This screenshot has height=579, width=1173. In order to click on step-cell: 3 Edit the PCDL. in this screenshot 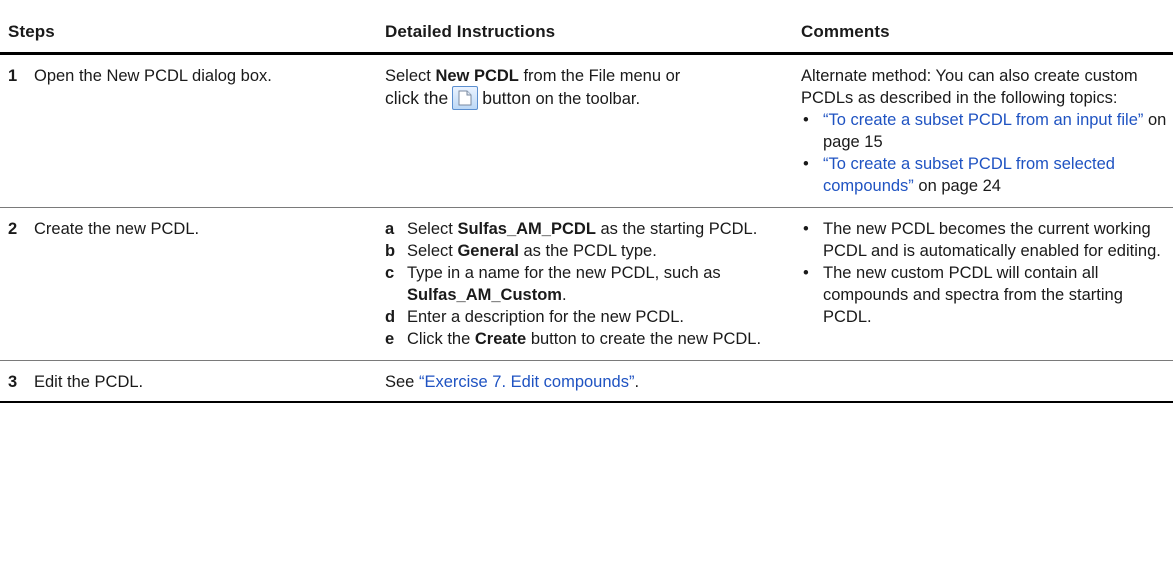, I will do `click(192, 381)`.